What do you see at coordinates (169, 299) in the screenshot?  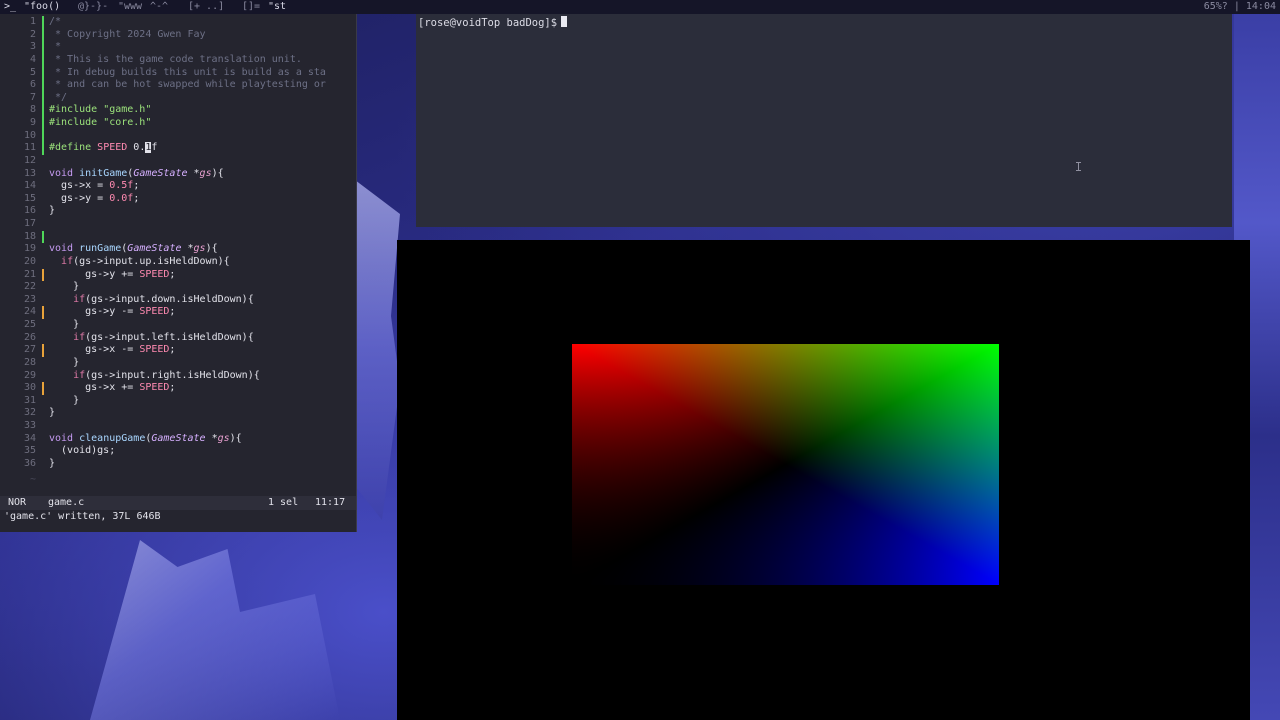 I see `code-token: (gs->input.down.isHeldDown){` at bounding box center [169, 299].